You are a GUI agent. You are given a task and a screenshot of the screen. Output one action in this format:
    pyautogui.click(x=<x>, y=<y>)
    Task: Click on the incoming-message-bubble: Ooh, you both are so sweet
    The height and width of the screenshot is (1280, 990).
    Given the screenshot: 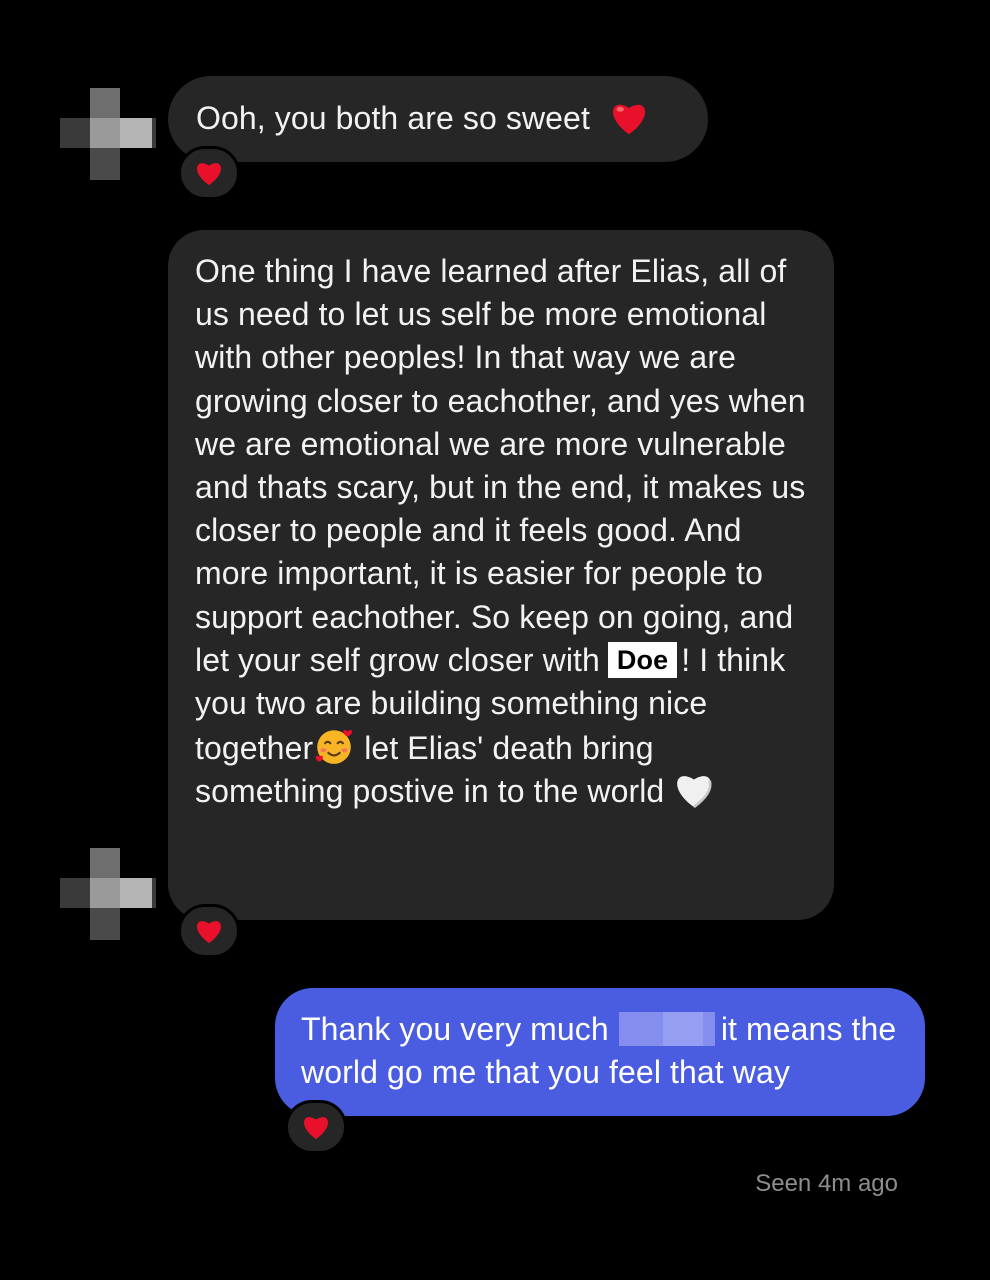 What is the action you would take?
    pyautogui.click(x=438, y=119)
    